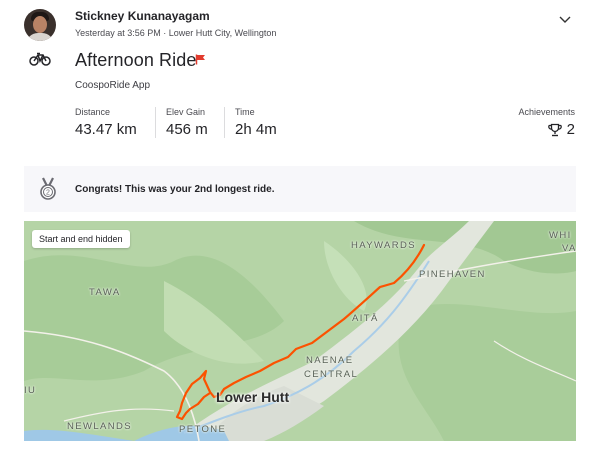 The image size is (600, 450). Describe the element at coordinates (570, 129) in the screenshot. I see `achievements-value: 2` at that location.